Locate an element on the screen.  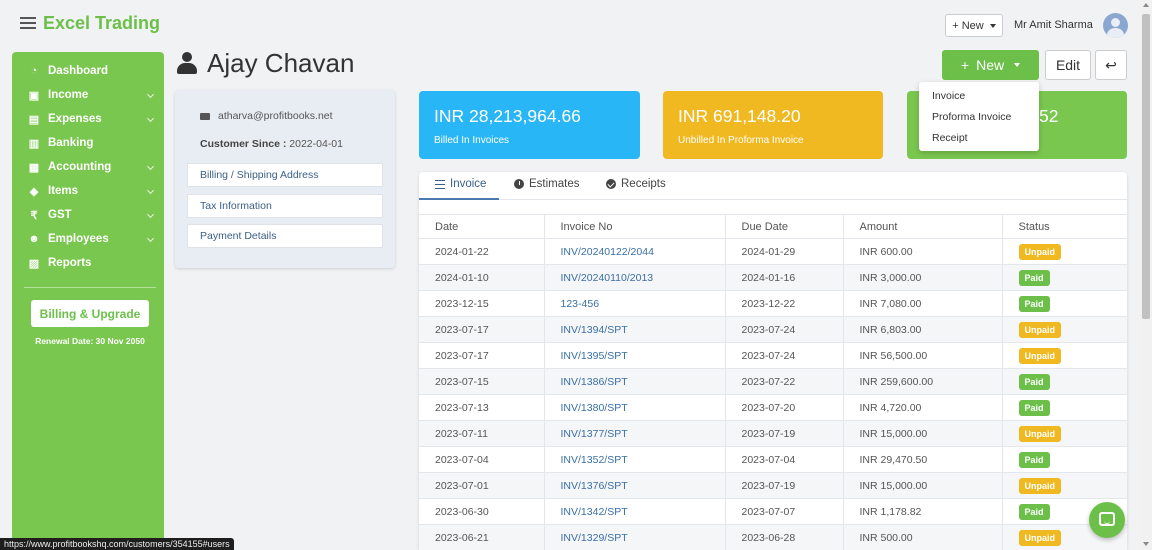
reply-arrow-icon: ↩ is located at coordinates (1111, 64).